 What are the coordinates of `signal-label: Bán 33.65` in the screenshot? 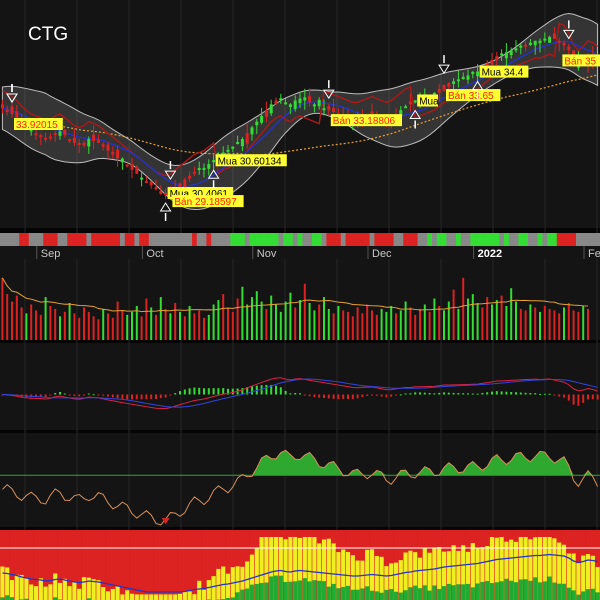 It's located at (471, 96).